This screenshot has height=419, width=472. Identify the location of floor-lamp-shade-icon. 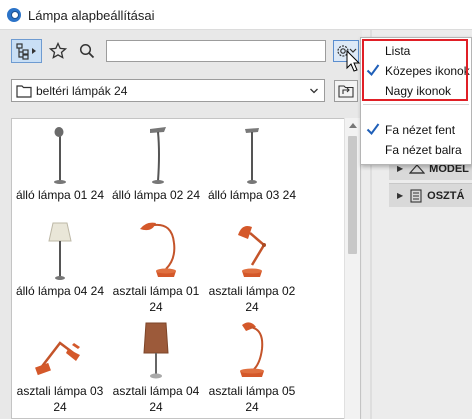
(60, 251).